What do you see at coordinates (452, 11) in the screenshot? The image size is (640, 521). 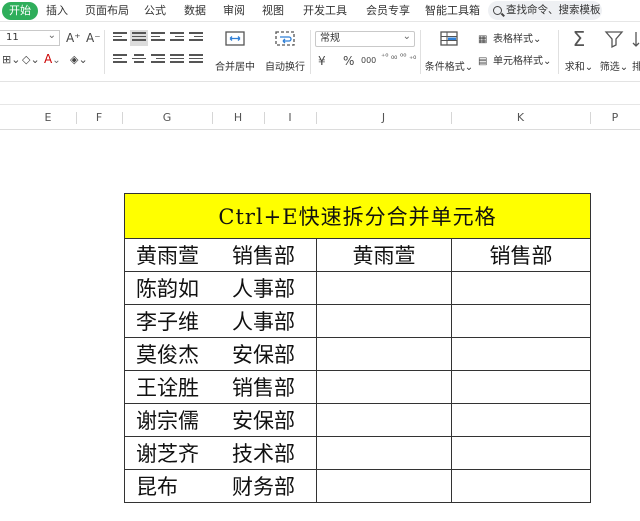 I see `tab-smart-toolbox: 智能工具箱` at bounding box center [452, 11].